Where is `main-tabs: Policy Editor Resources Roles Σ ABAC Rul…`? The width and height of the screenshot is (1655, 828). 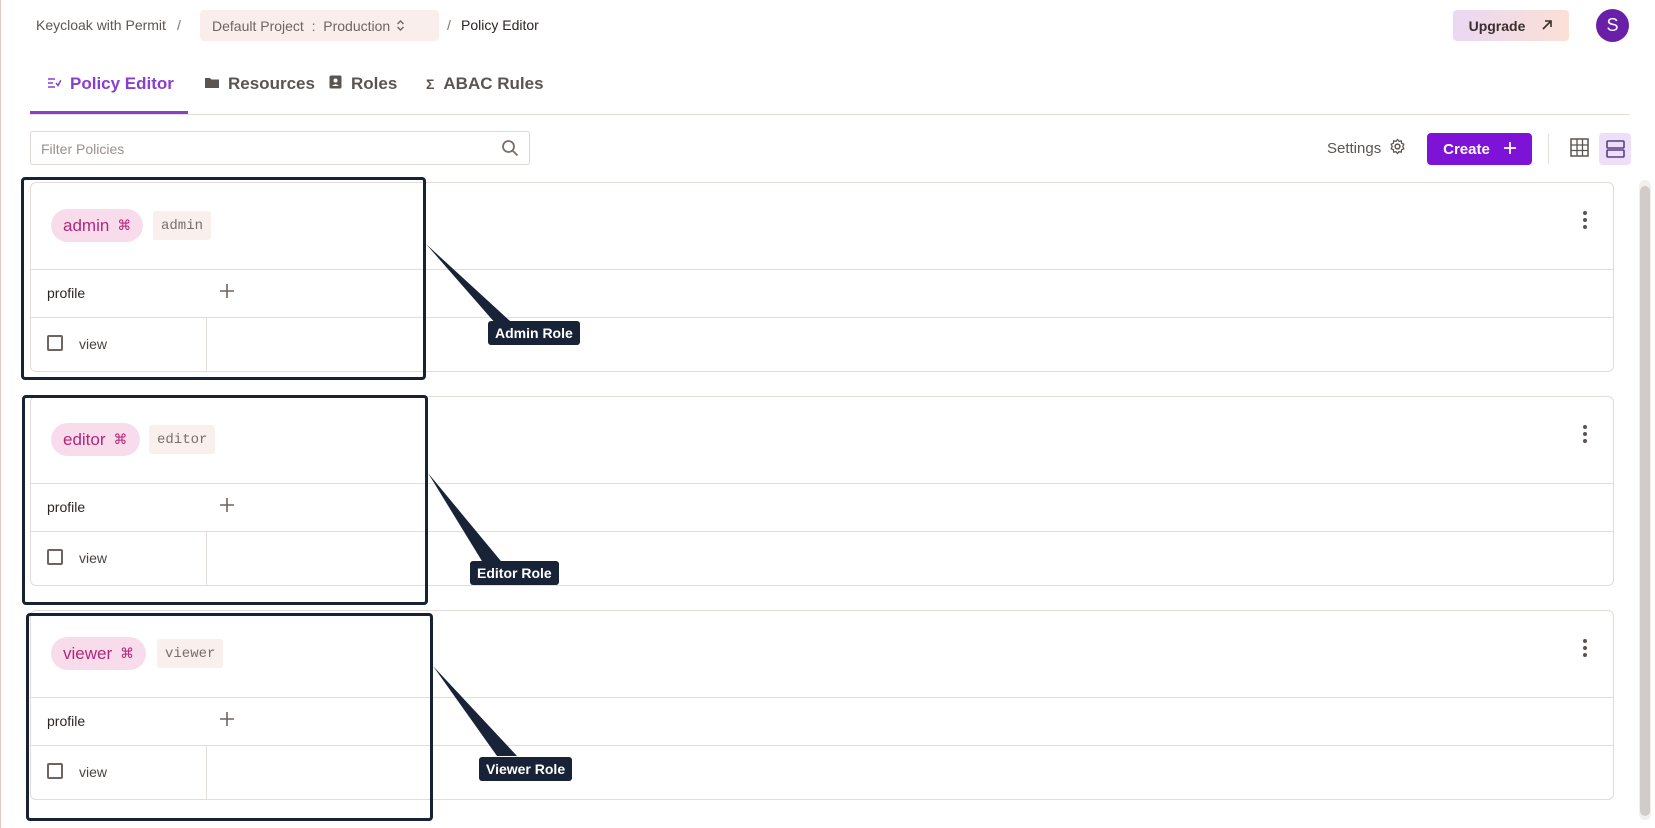
main-tabs: Policy Editor Resources Roles Σ ABAC Rul… is located at coordinates (830, 87).